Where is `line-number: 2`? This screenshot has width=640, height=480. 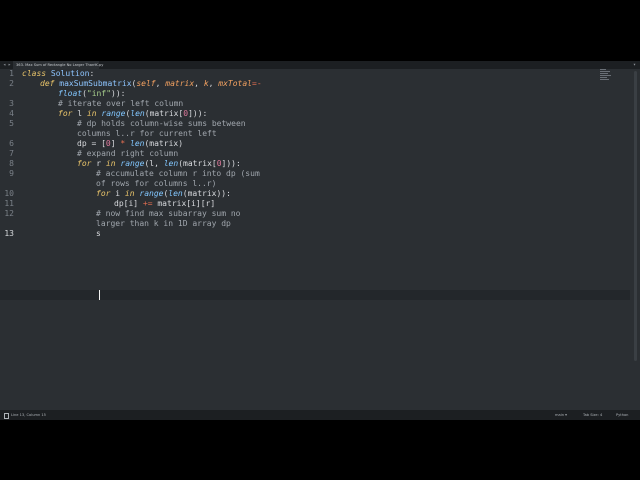
line-number: 2 is located at coordinates (11, 83).